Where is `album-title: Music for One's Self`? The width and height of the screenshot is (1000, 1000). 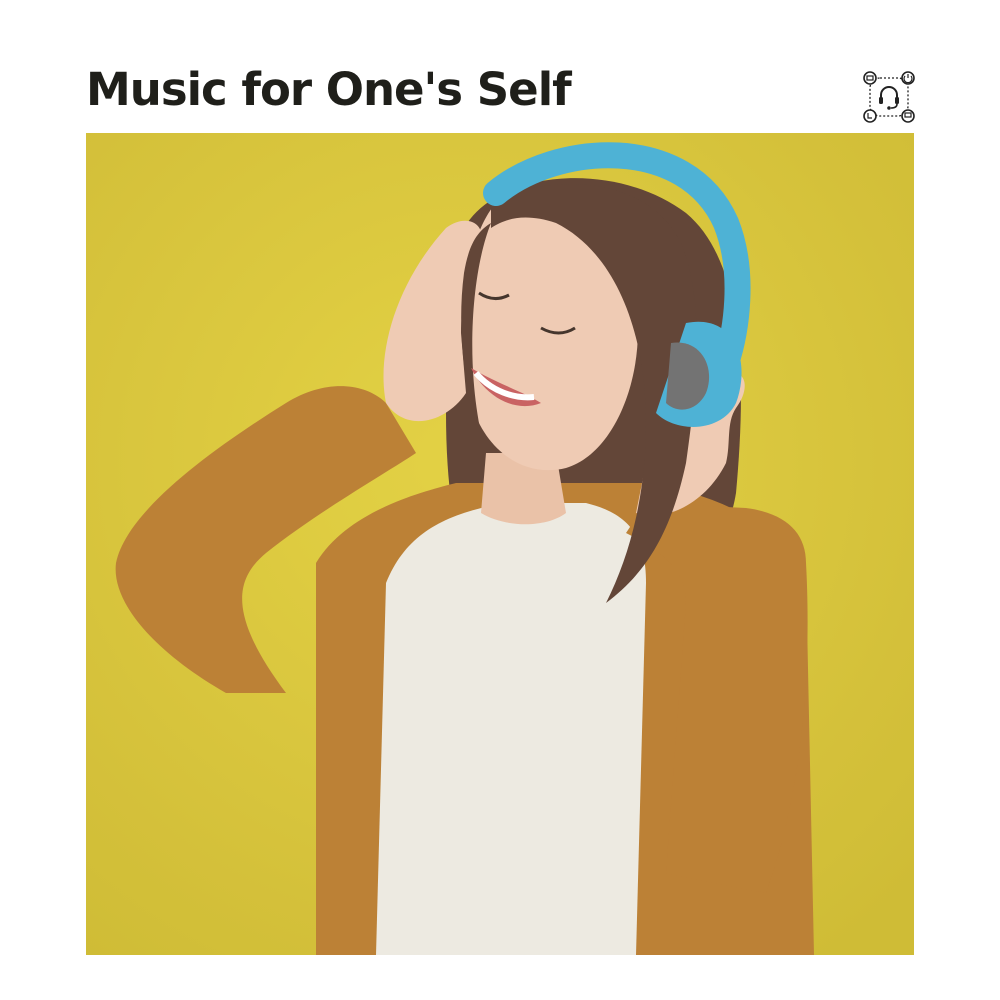 album-title: Music for One's Self is located at coordinates (329, 89).